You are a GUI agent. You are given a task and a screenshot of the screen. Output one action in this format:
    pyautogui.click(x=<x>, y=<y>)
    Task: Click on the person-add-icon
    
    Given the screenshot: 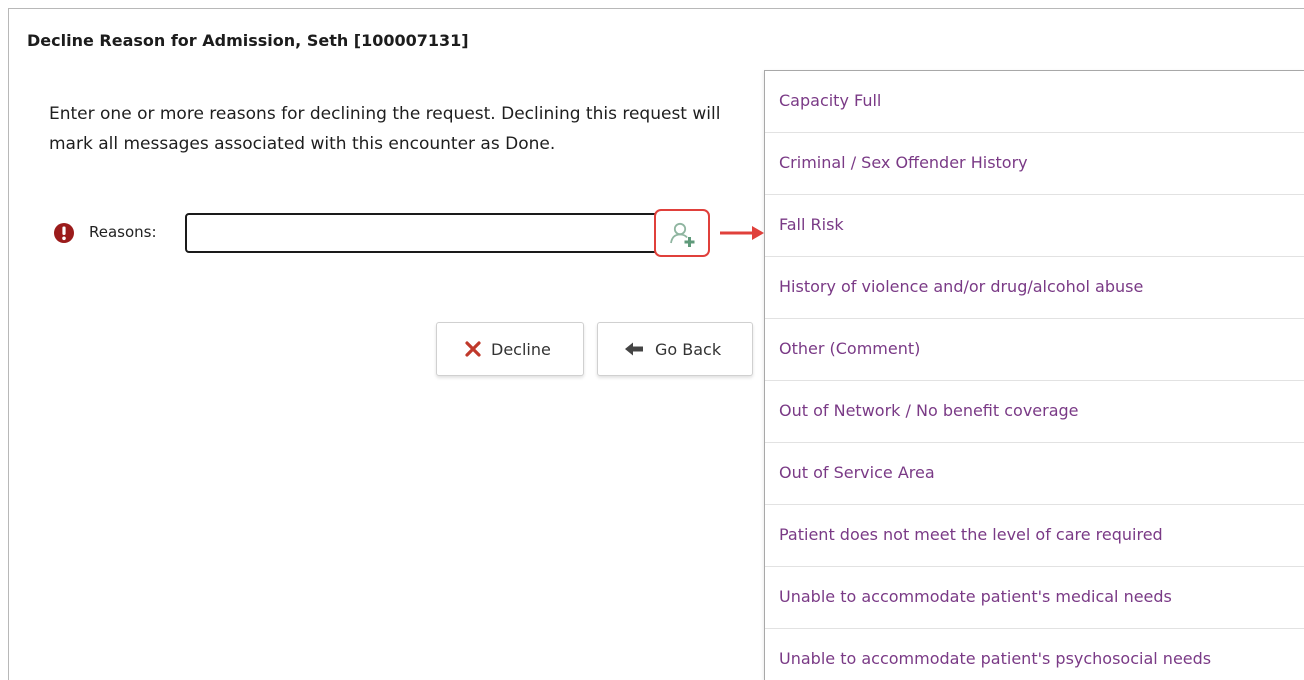 What is the action you would take?
    pyautogui.click(x=682, y=234)
    